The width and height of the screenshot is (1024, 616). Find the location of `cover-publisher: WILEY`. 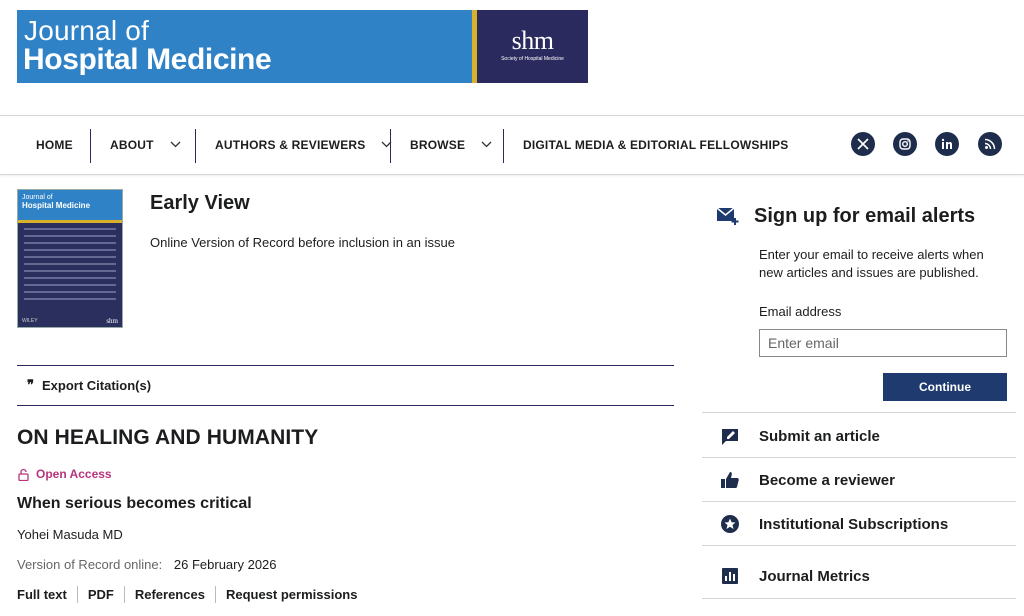

cover-publisher: WILEY is located at coordinates (30, 321).